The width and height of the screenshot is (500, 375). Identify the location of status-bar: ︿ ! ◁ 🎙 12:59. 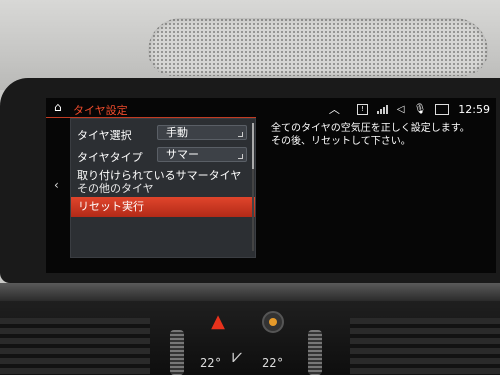
(409, 109).